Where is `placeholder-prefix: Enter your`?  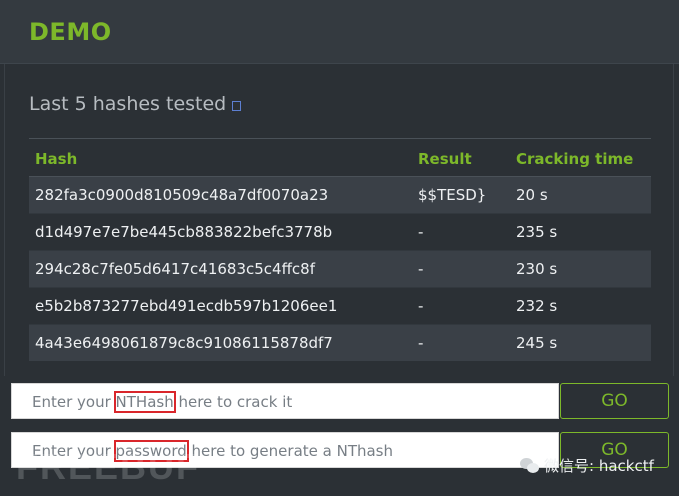 placeholder-prefix: Enter your is located at coordinates (74, 402).